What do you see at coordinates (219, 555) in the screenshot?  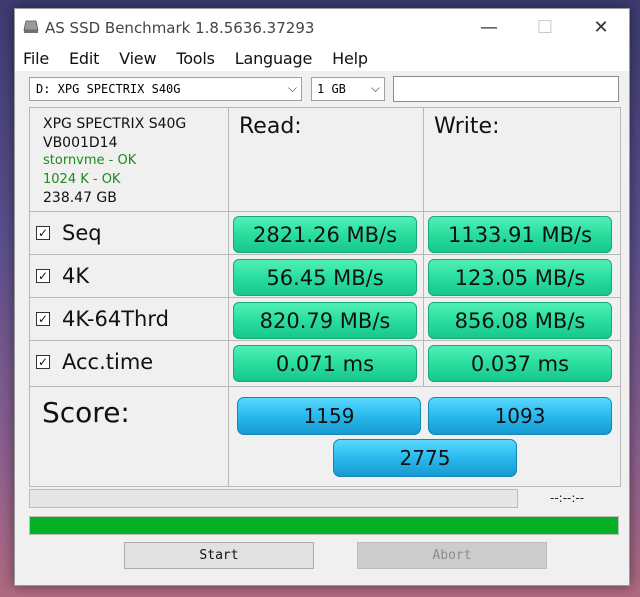 I see `start-button: Start` at bounding box center [219, 555].